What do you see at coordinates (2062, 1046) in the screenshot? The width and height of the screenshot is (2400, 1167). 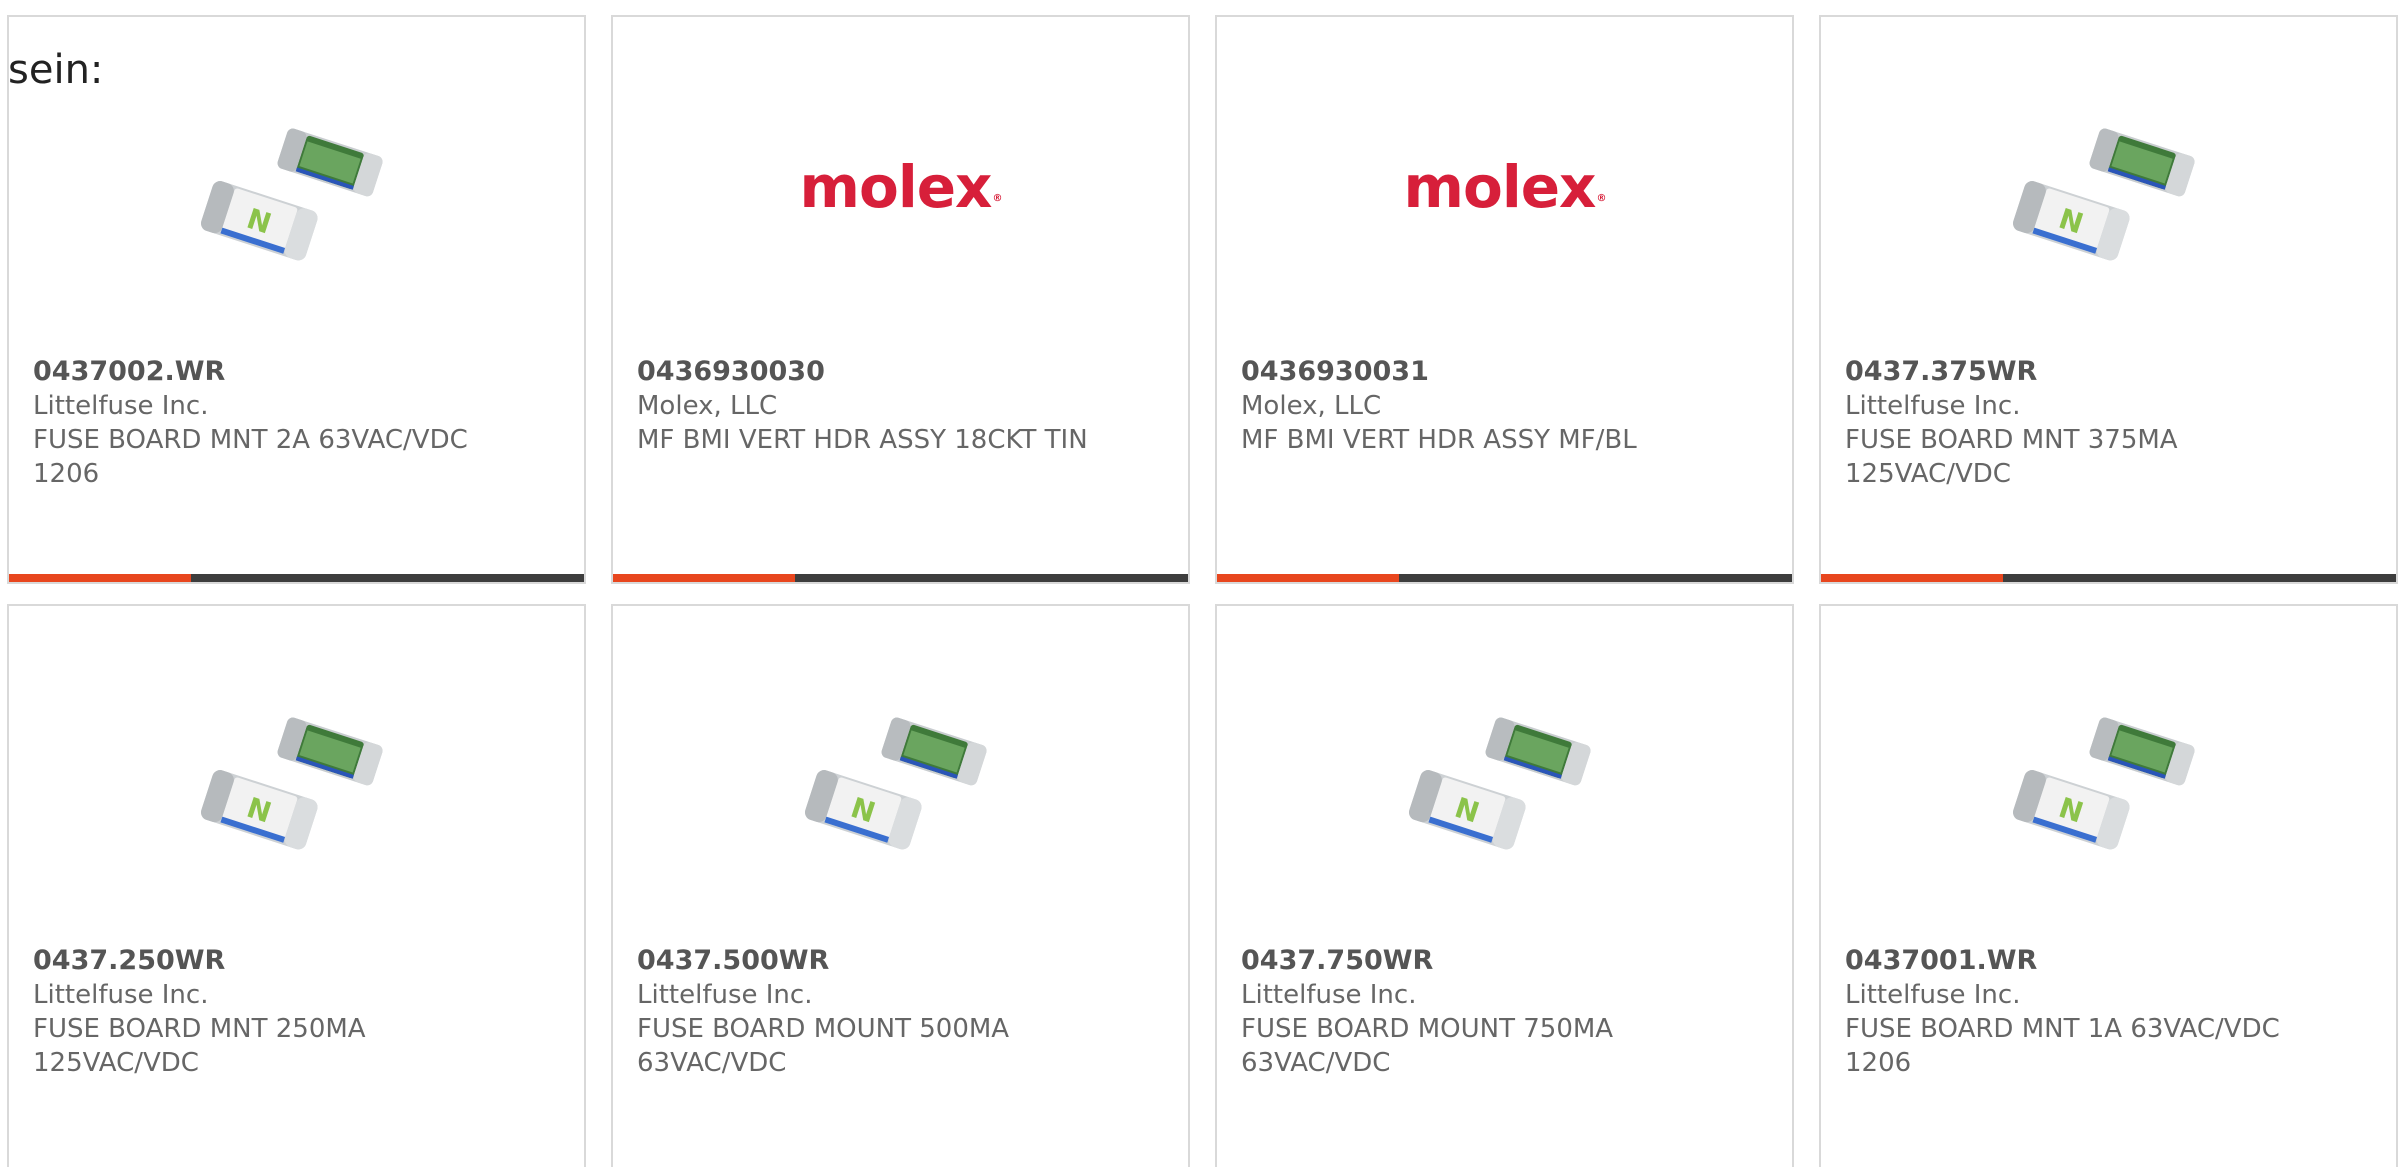 I see `product-description: FUSE BOARD MNT 1A 63VAC/VDC 1206` at bounding box center [2062, 1046].